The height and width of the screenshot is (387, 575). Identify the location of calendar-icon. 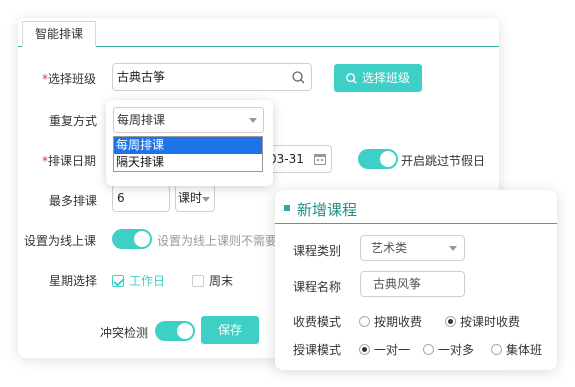
(320, 159).